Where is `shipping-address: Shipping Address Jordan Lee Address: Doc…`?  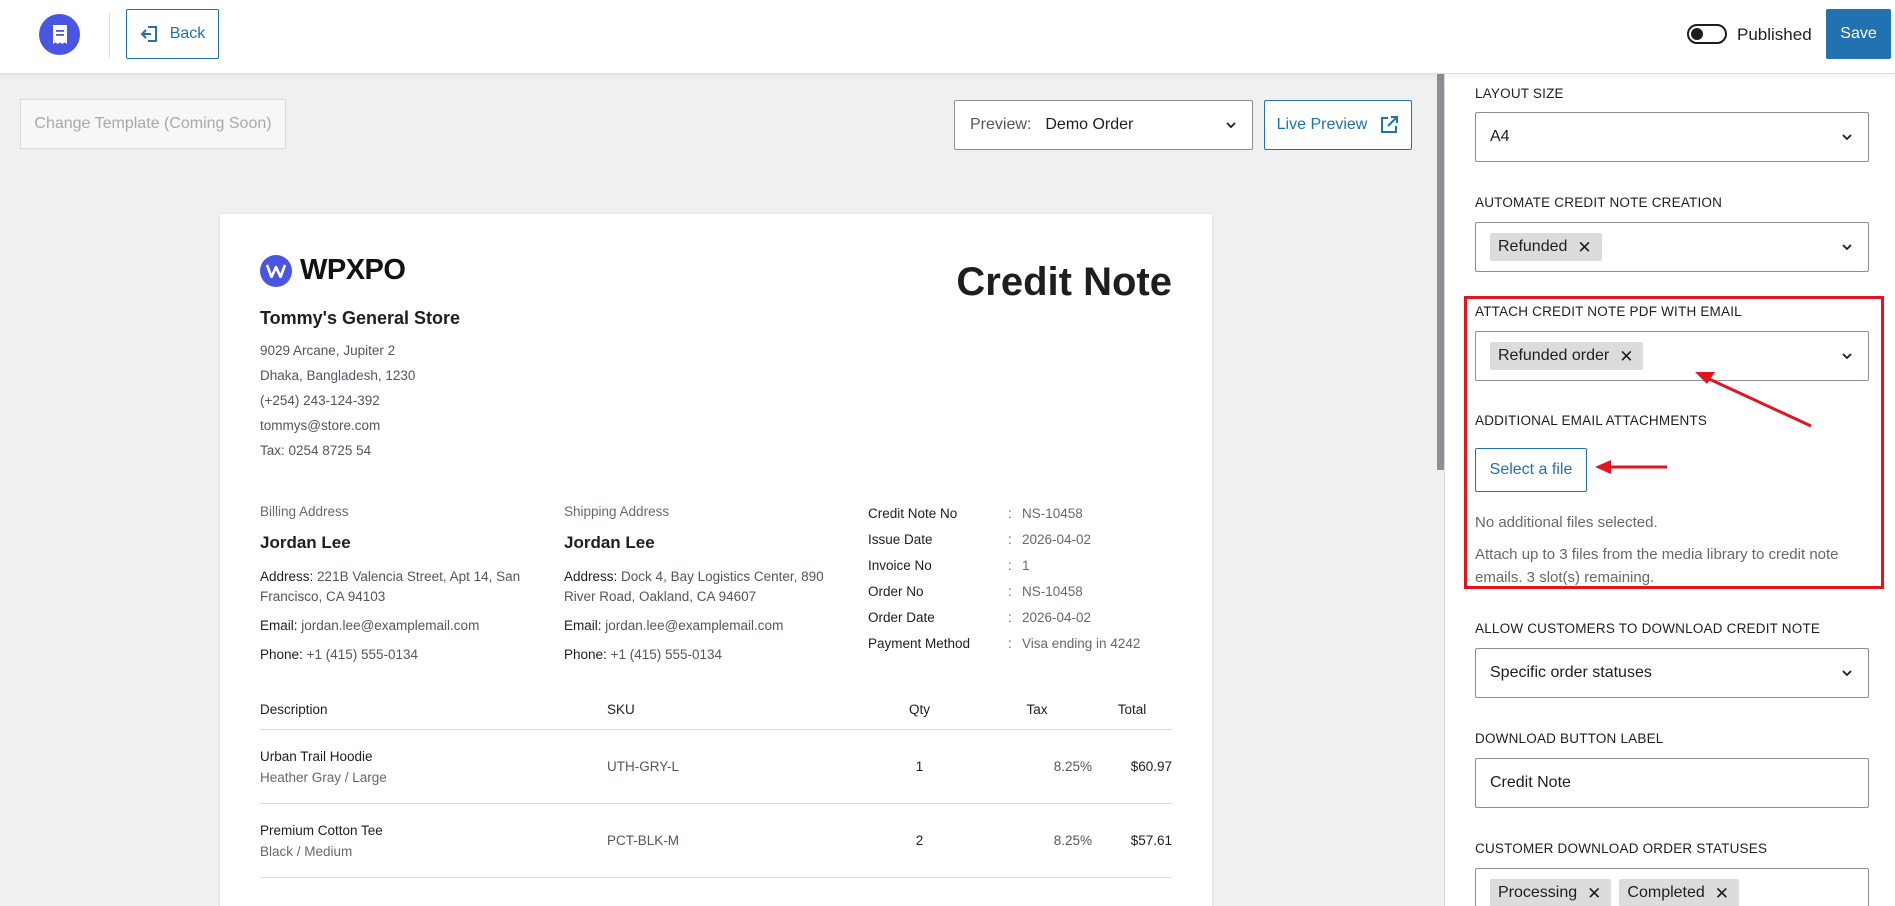
shipping-address: Shipping Address Jordan Lee Address: Doc… is located at coordinates (706, 589).